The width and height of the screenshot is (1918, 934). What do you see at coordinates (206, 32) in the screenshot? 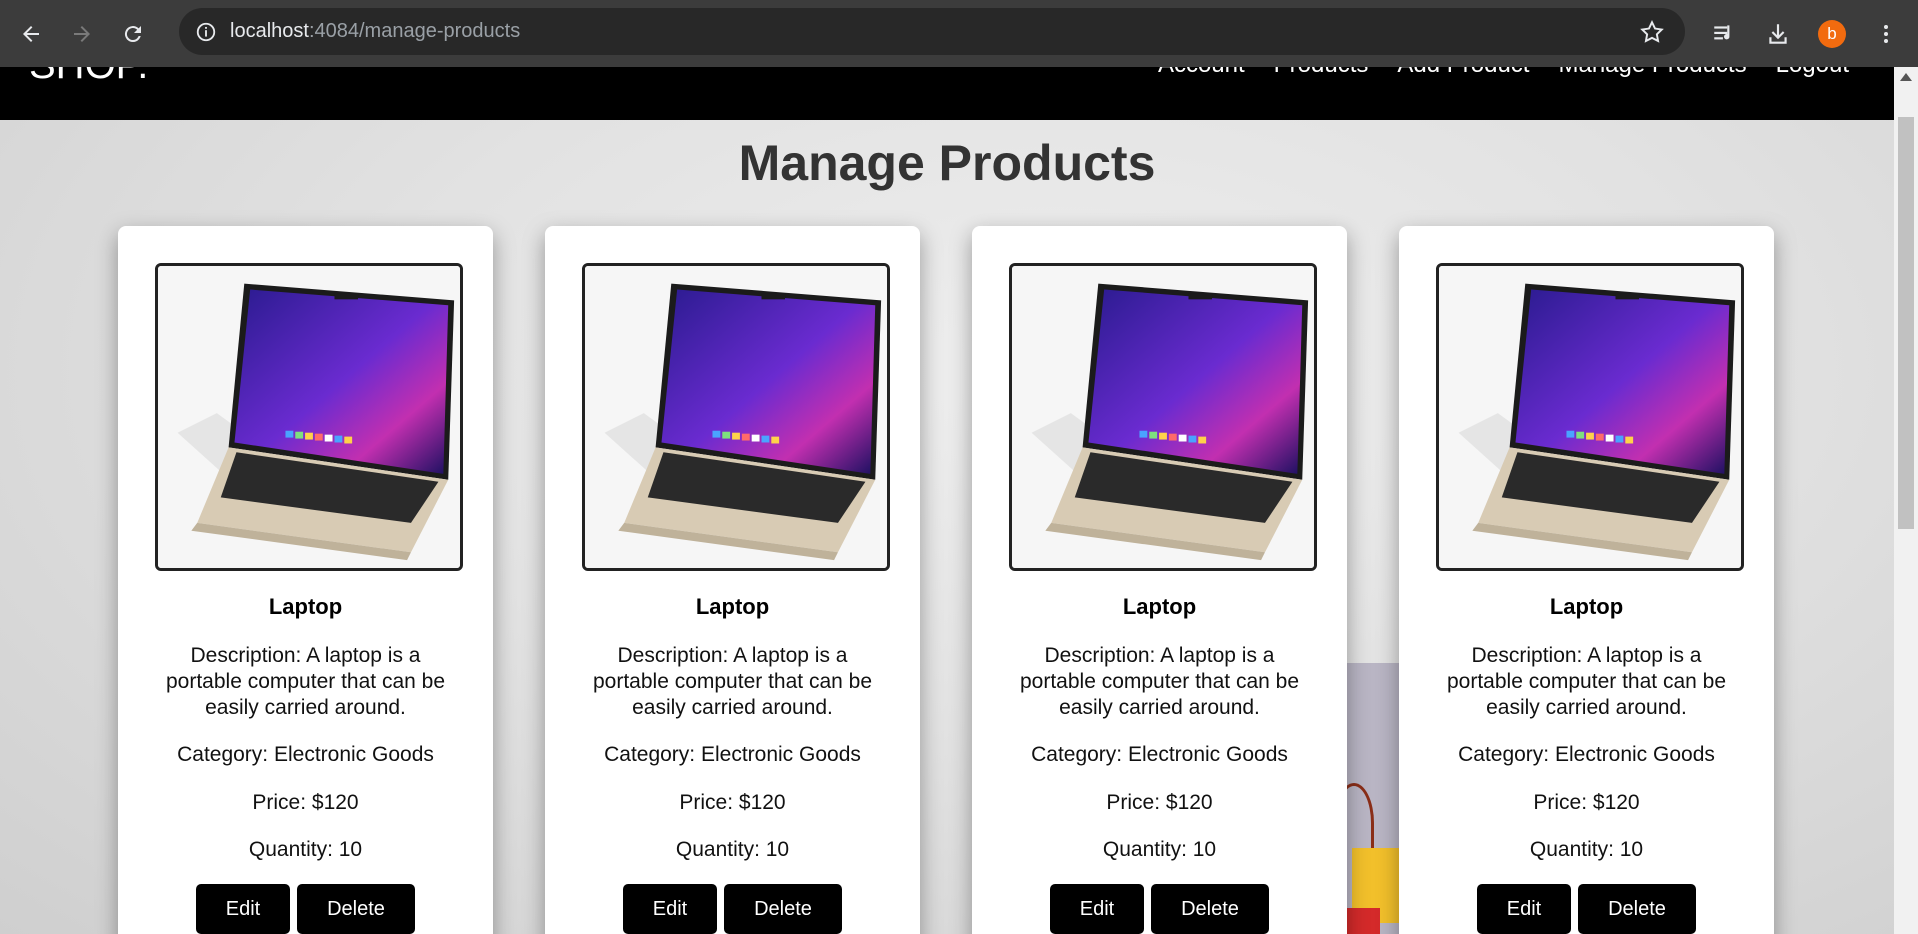
I see `info-icon` at bounding box center [206, 32].